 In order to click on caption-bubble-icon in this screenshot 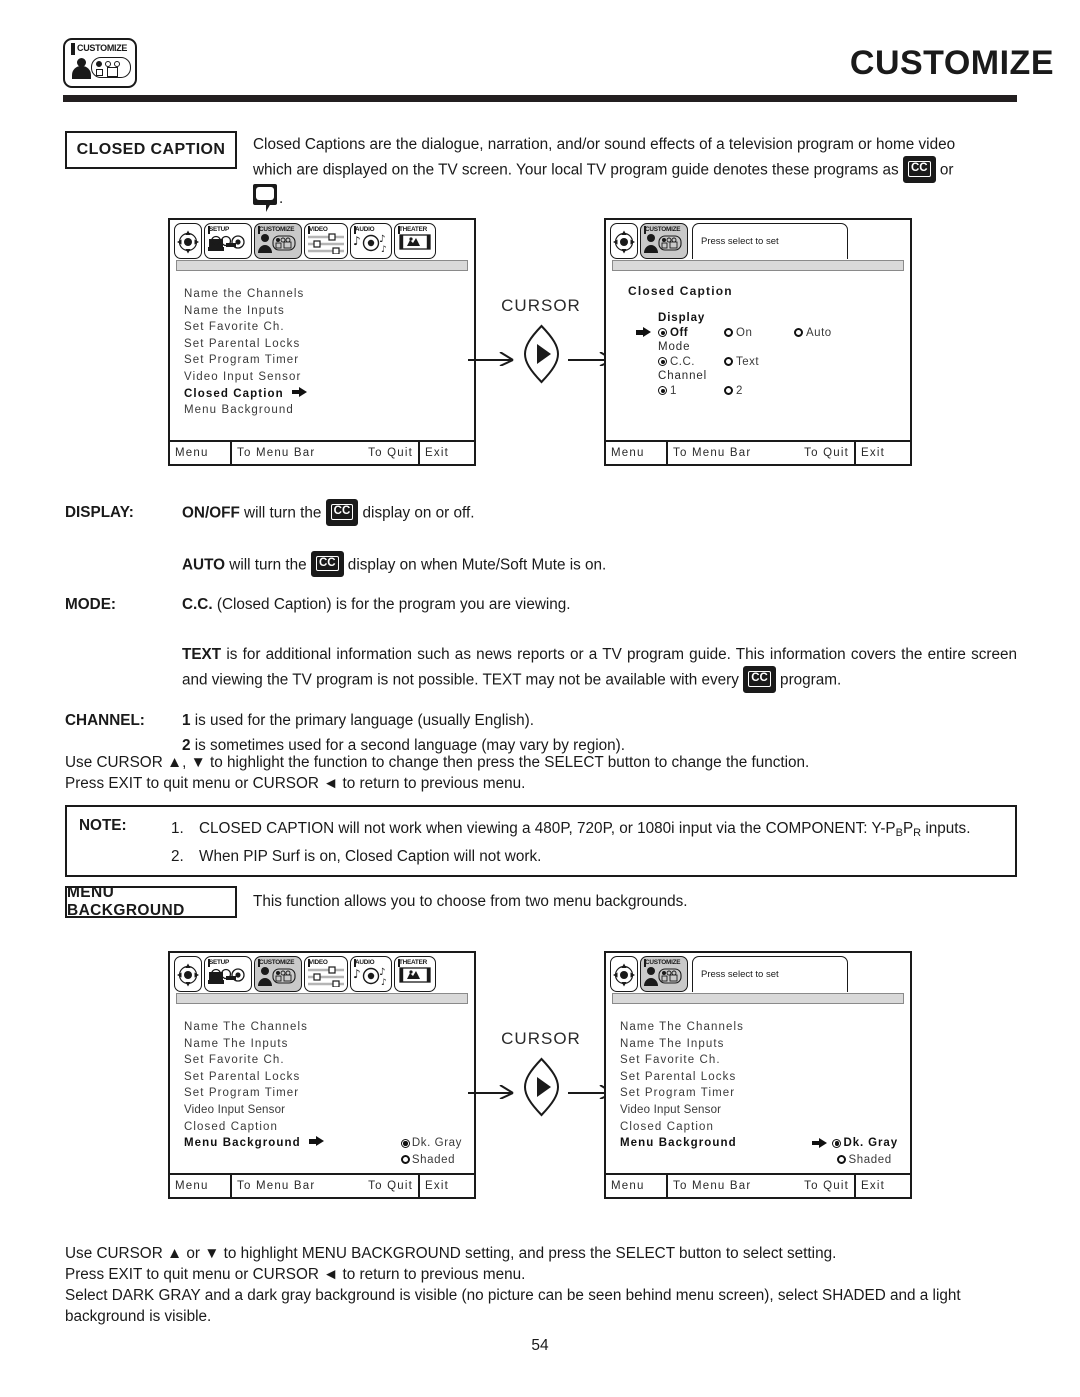, I will do `click(266, 198)`.